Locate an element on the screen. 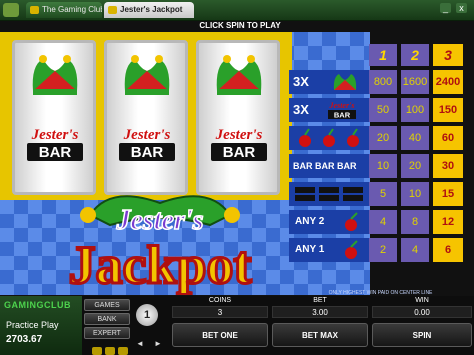 This screenshot has width=474, height=355. paytable-symbol: 3X Jester's BAR is located at coordinates (329, 110).